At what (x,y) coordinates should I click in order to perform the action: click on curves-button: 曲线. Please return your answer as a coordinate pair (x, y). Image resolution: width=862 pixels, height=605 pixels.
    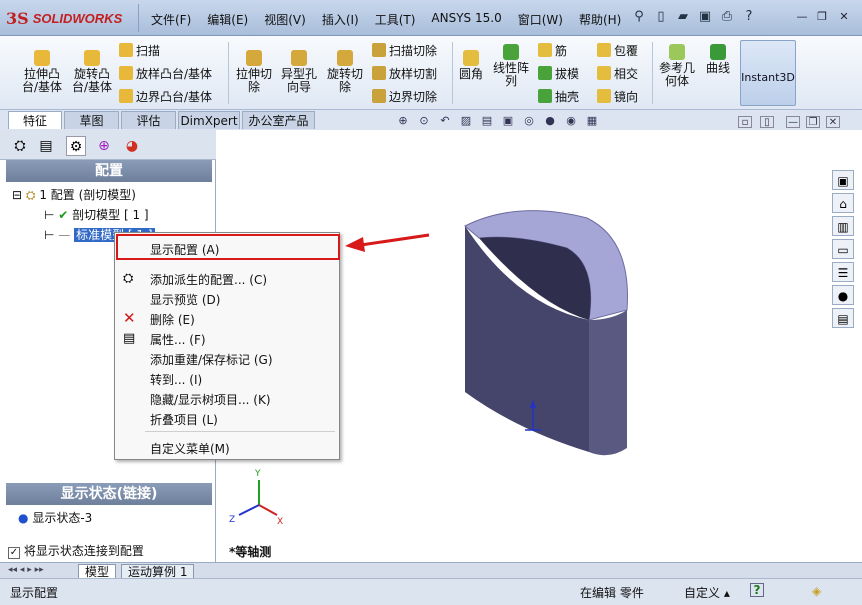
    Looking at the image, I should click on (718, 59).